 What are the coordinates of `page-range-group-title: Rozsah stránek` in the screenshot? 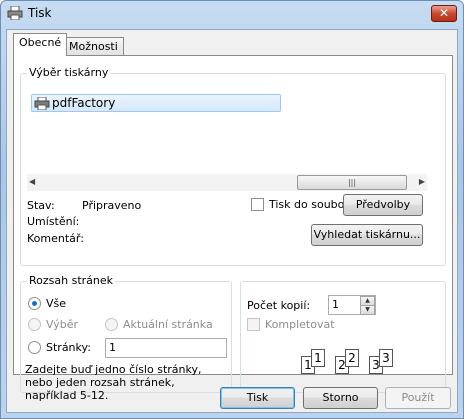 It's located at (71, 280).